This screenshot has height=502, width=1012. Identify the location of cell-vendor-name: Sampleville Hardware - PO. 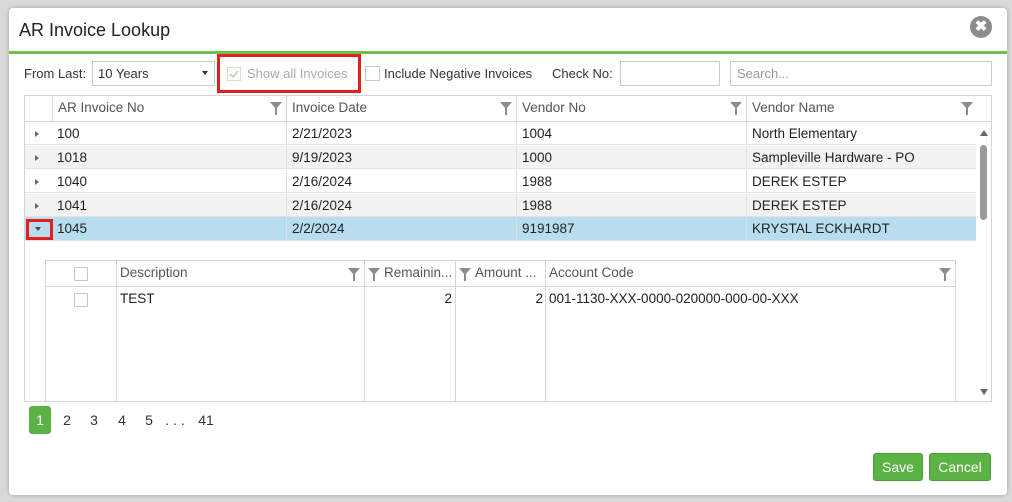
(861, 157).